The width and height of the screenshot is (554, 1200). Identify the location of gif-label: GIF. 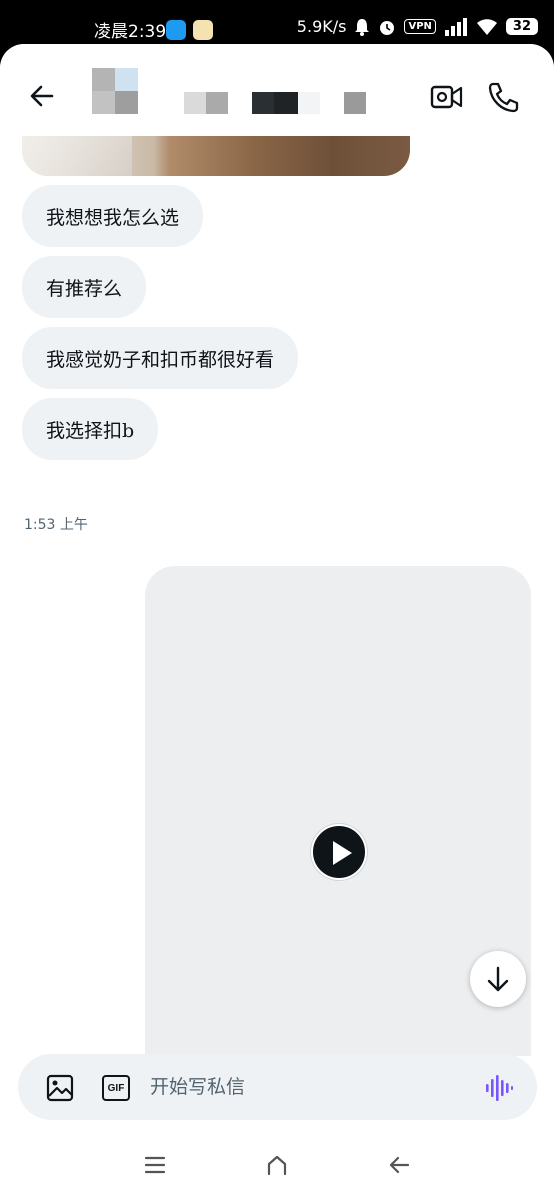
(116, 1088).